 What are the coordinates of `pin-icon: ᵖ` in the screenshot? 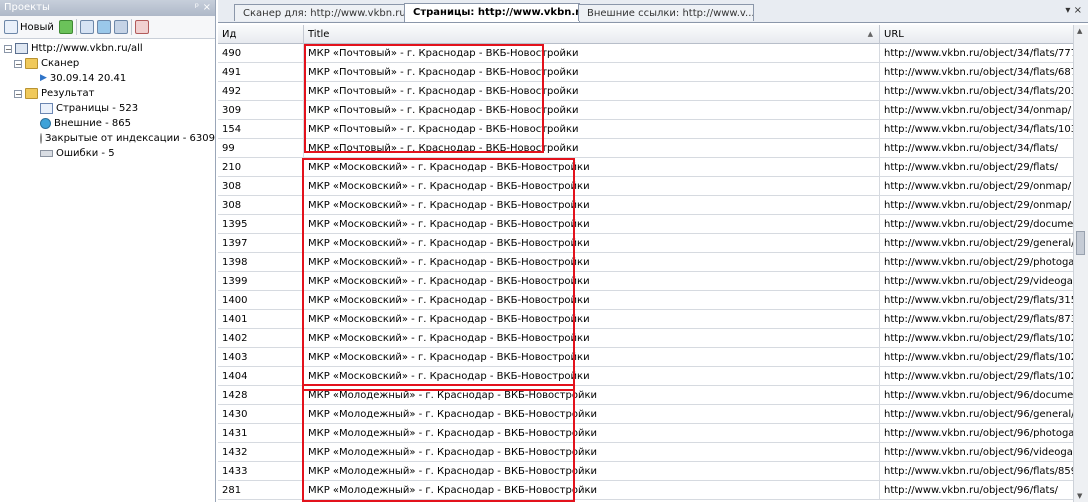 It's located at (197, 8).